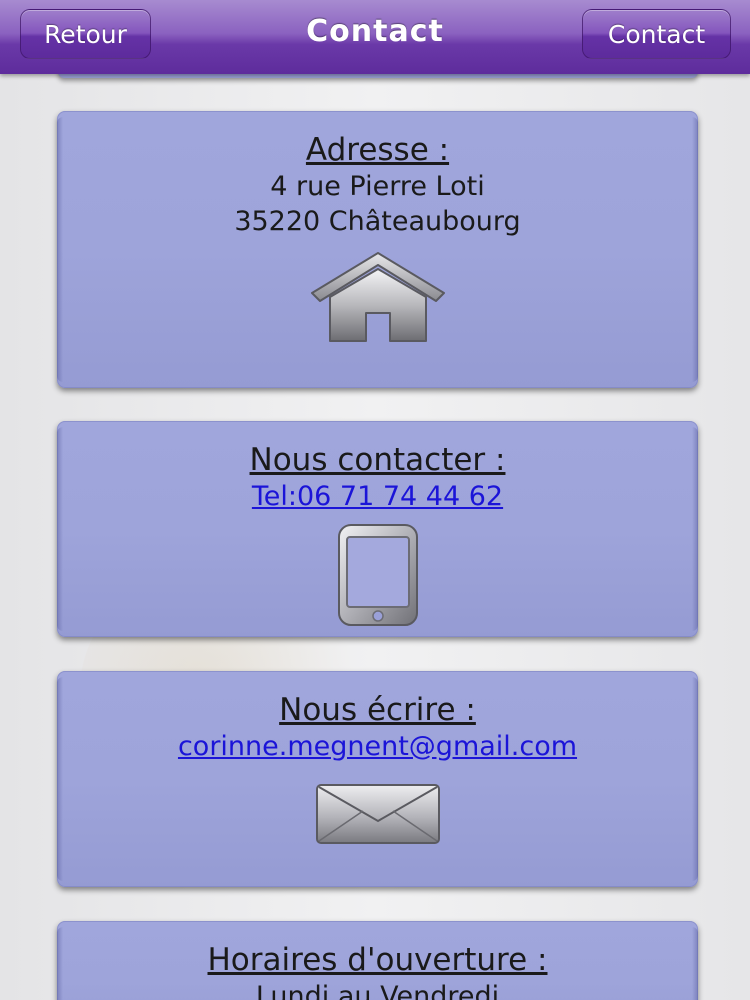 The image size is (750, 1000). Describe the element at coordinates (378, 814) in the screenshot. I see `envelope-icon` at that location.